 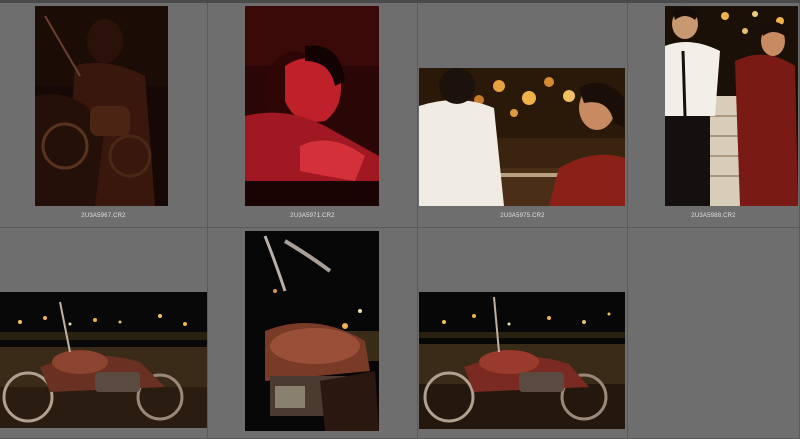 I want to click on thumbnail-cell-empty, so click(x=714, y=333).